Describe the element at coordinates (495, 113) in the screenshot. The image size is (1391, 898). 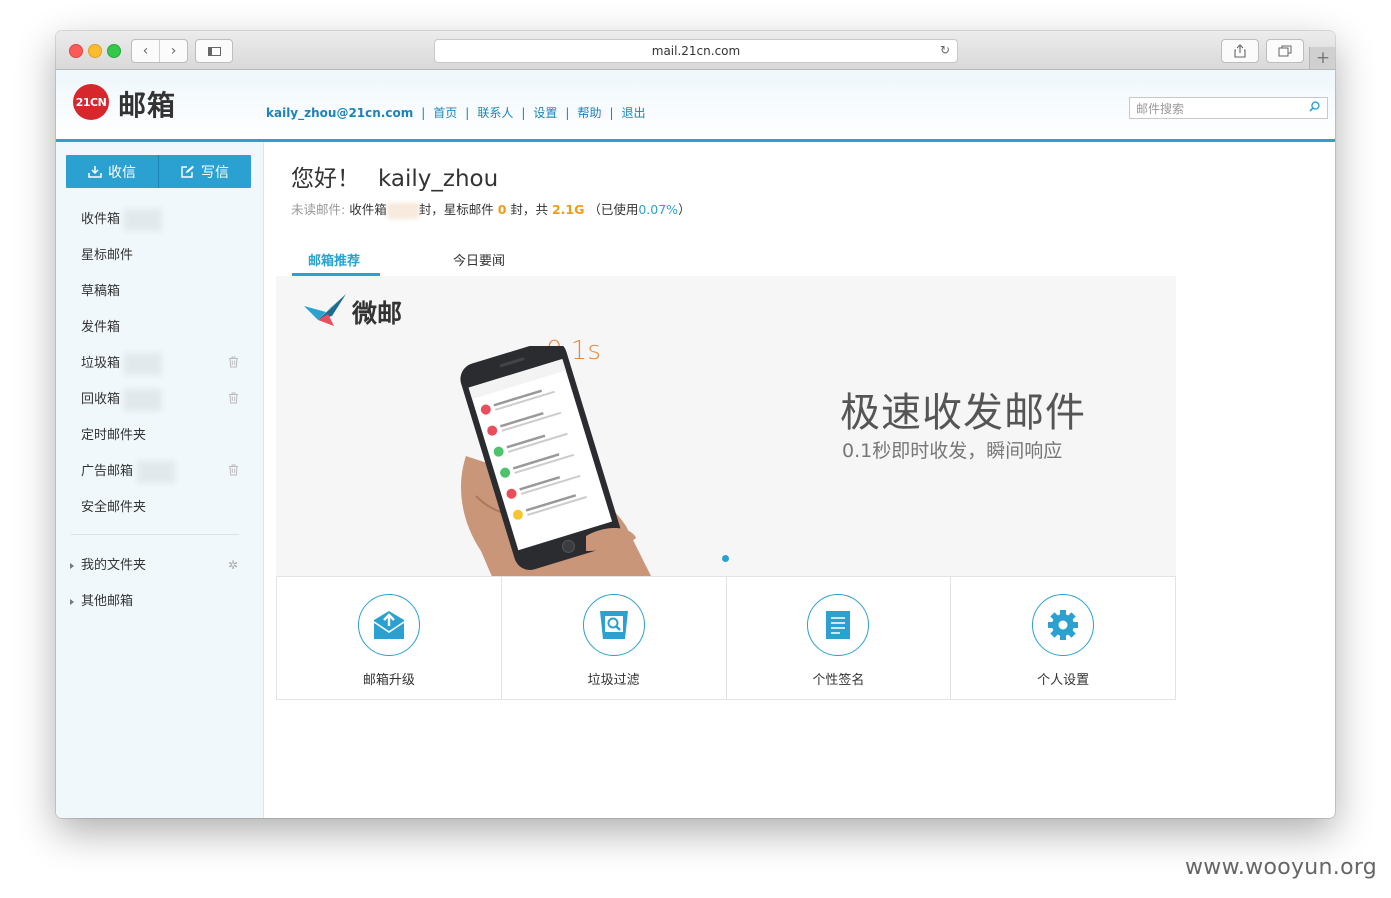
I see `nav-contacts: 联系人` at that location.